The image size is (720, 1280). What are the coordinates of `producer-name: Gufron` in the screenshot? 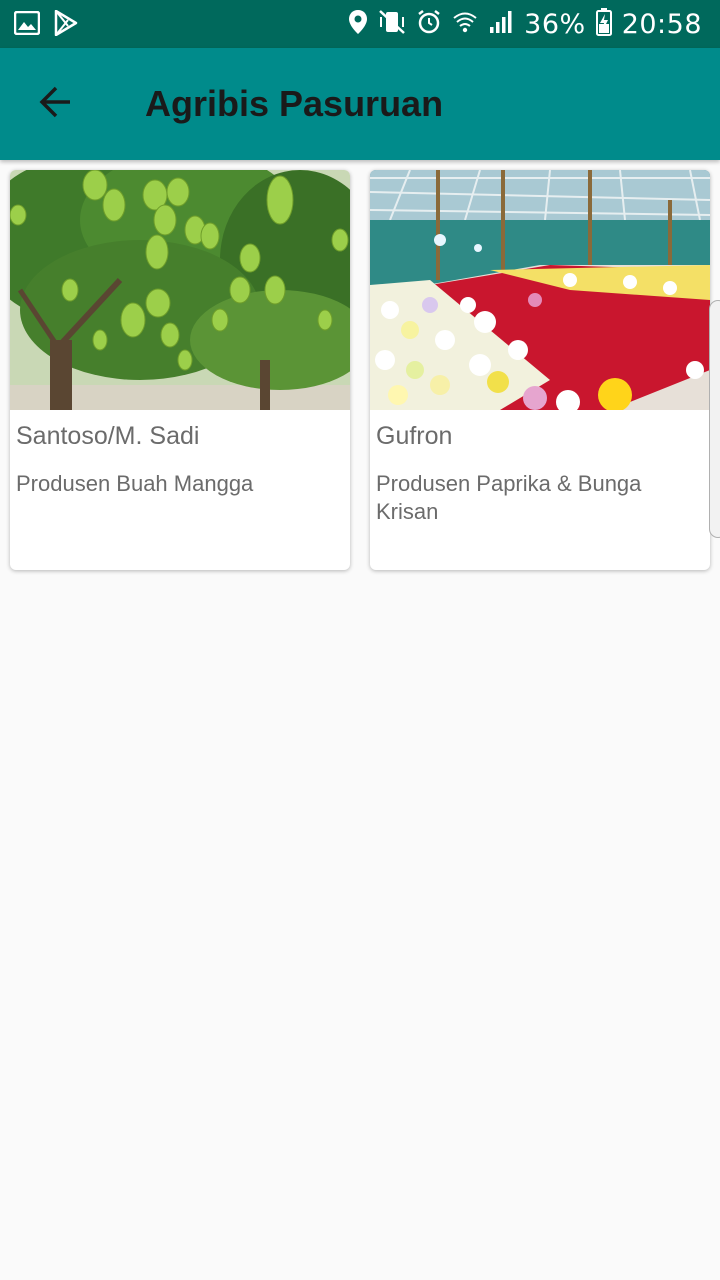 It's located at (414, 436).